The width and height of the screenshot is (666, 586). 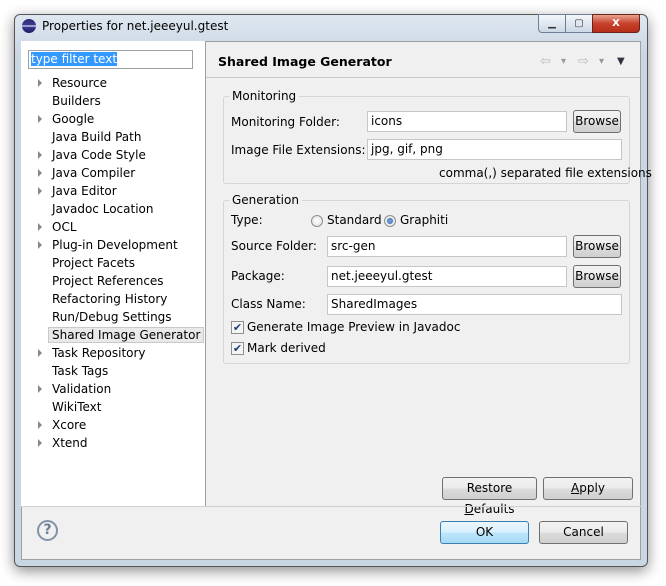 I want to click on extensions-label: Image File Extensions:, so click(x=298, y=150).